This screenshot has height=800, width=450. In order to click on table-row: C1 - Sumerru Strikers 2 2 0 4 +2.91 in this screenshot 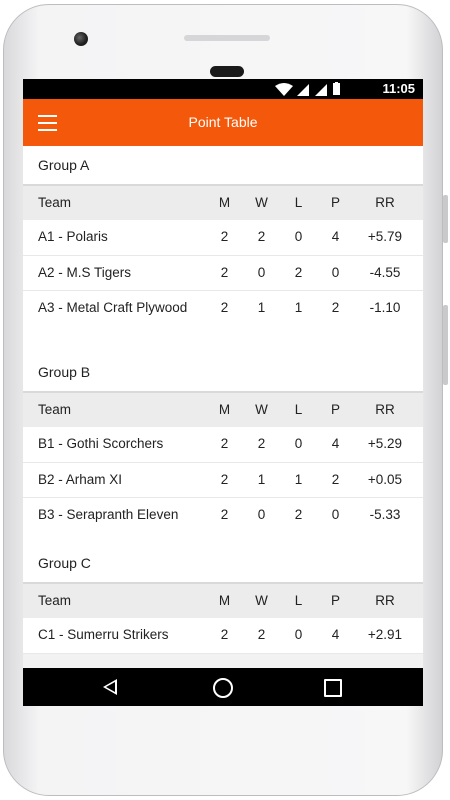, I will do `click(223, 636)`.